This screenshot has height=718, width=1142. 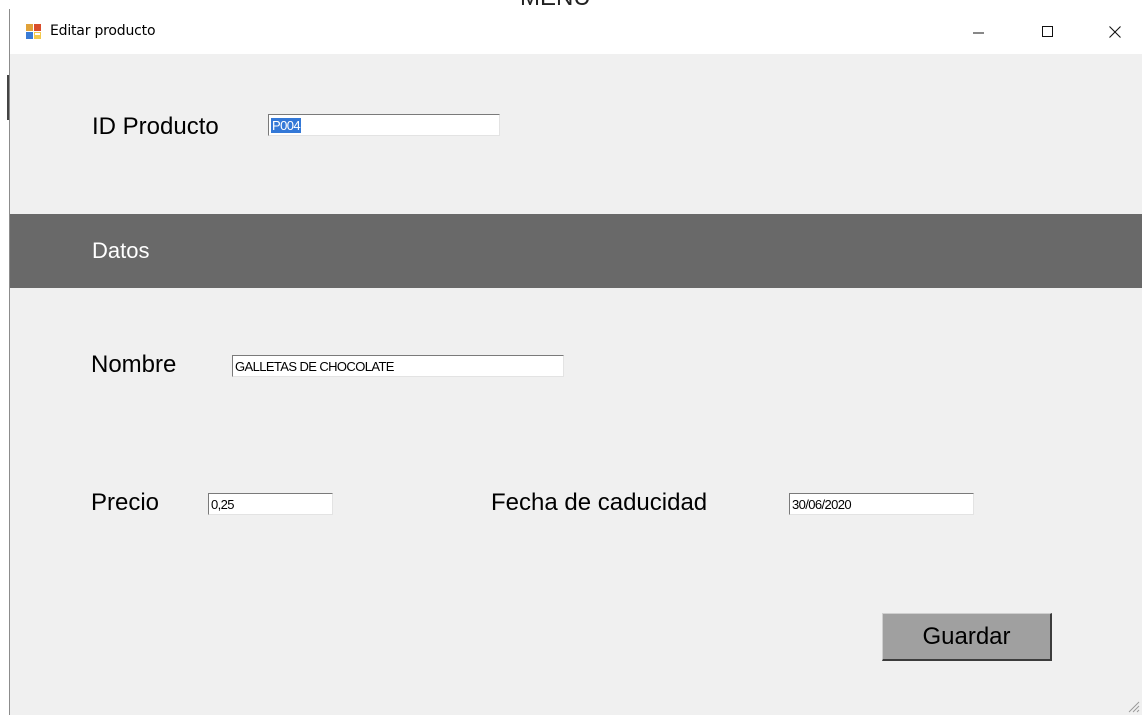 What do you see at coordinates (103, 31) in the screenshot?
I see `window-title: Editar producto` at bounding box center [103, 31].